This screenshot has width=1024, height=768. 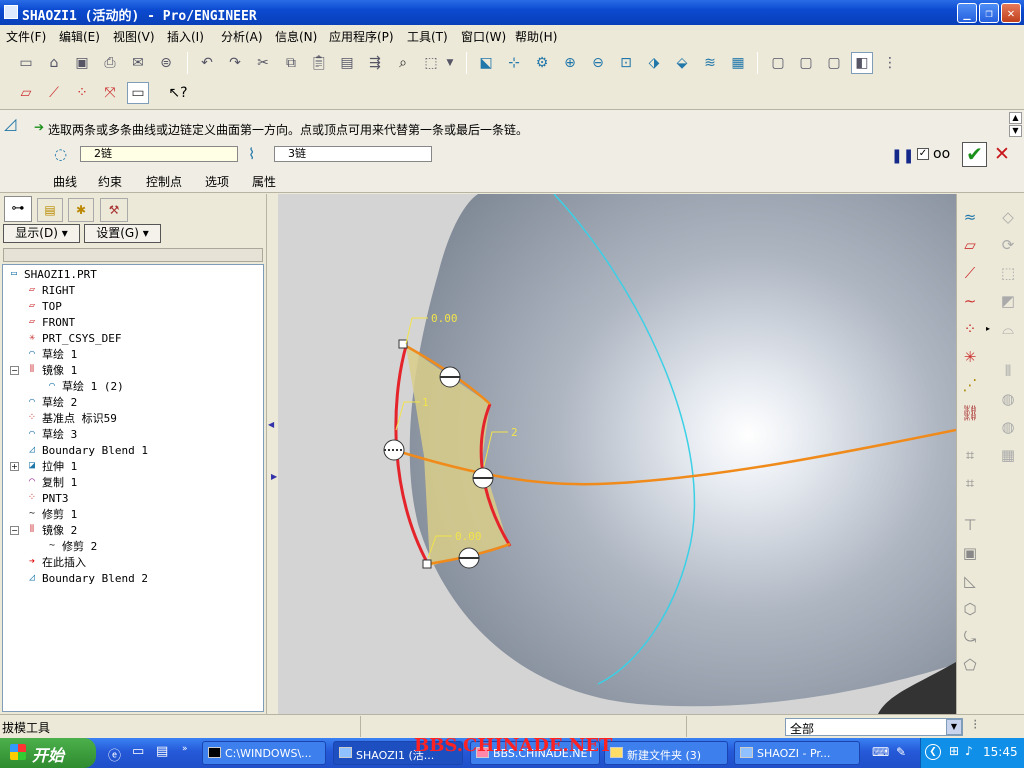 What do you see at coordinates (778, 63) in the screenshot?
I see `wireframe-icon: ▢` at bounding box center [778, 63].